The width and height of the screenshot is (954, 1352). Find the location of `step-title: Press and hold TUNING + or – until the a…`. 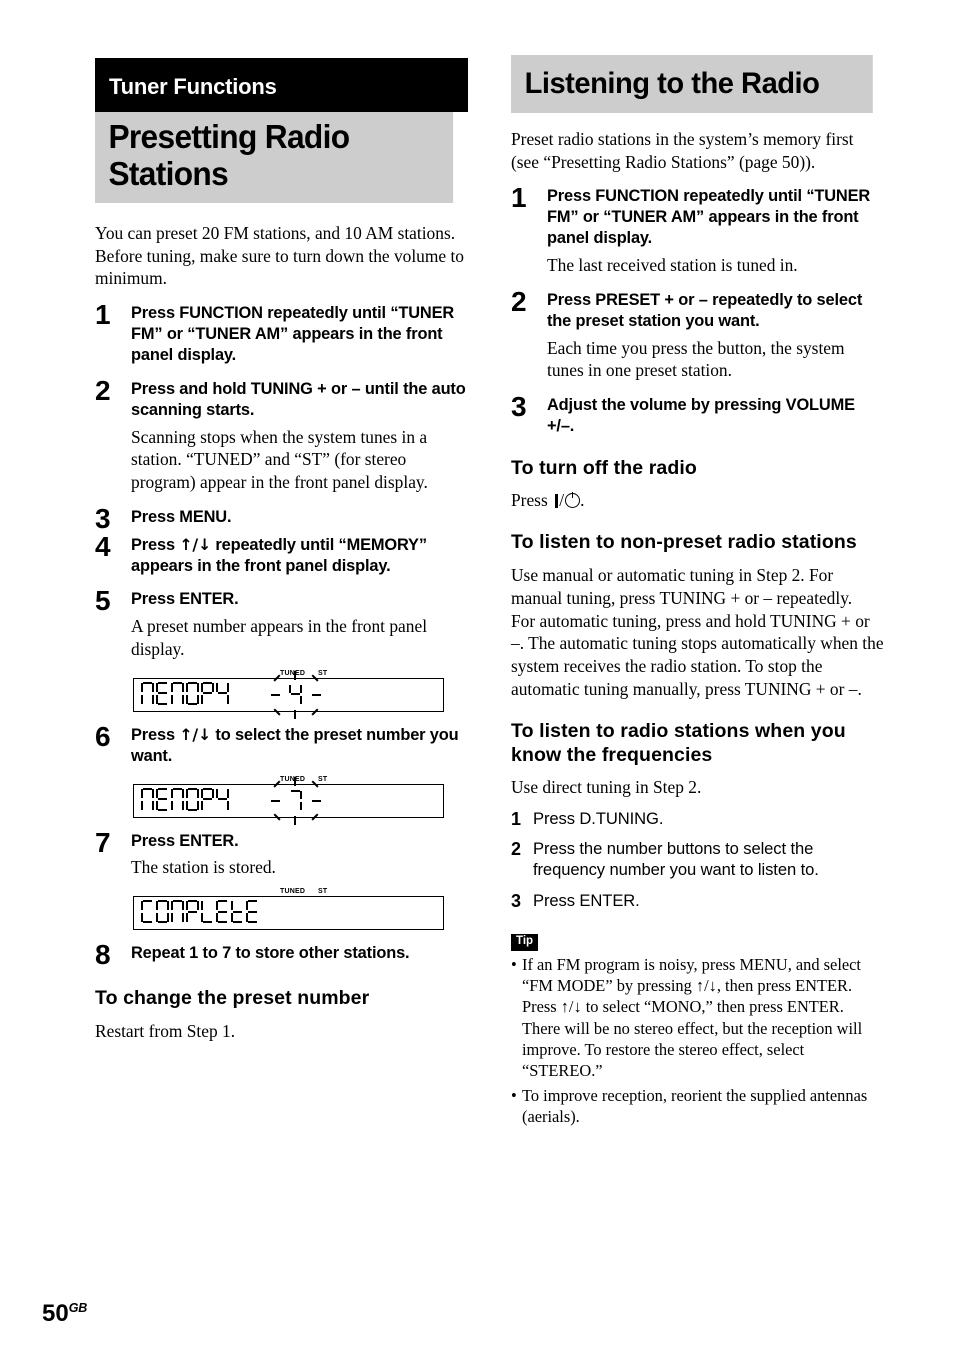

step-title: Press and hold TUNING + or – until the a… is located at coordinates (298, 399).